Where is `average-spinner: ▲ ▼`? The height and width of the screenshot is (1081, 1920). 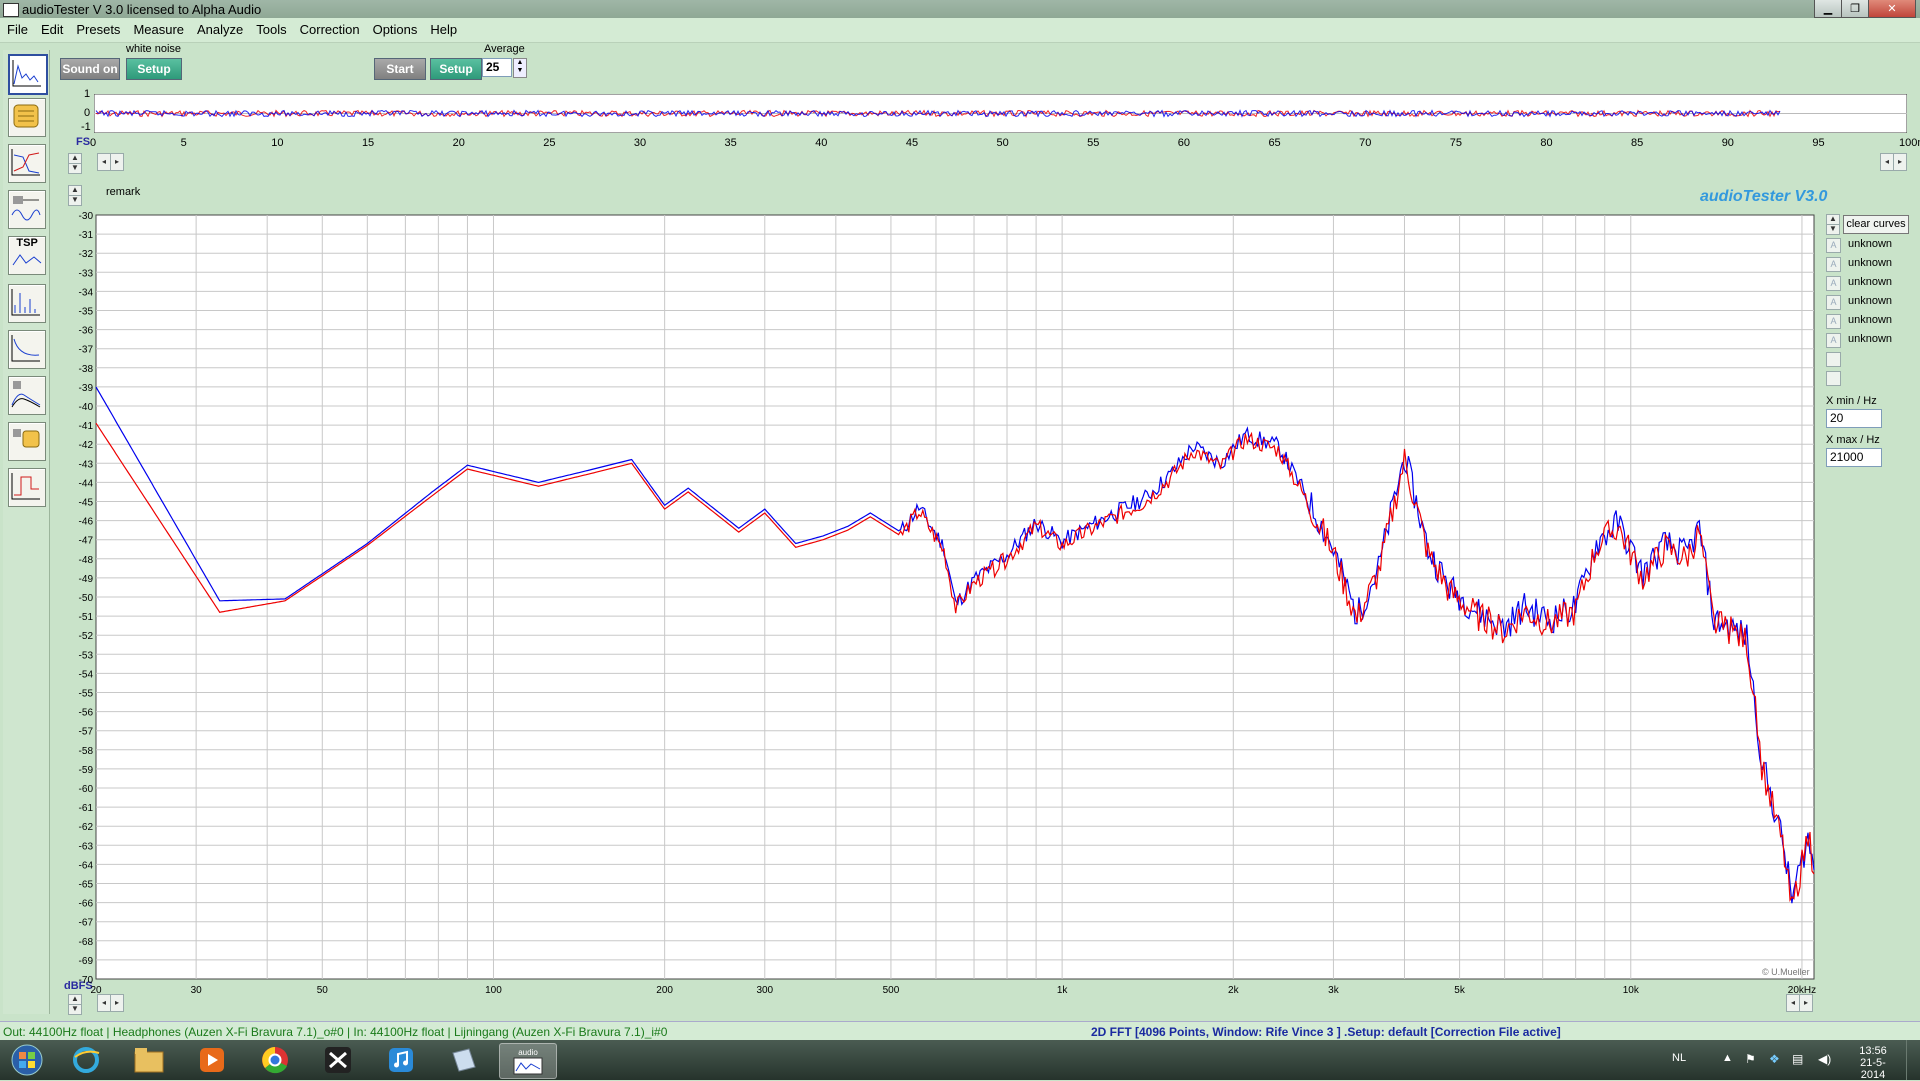 average-spinner: ▲ ▼ is located at coordinates (520, 68).